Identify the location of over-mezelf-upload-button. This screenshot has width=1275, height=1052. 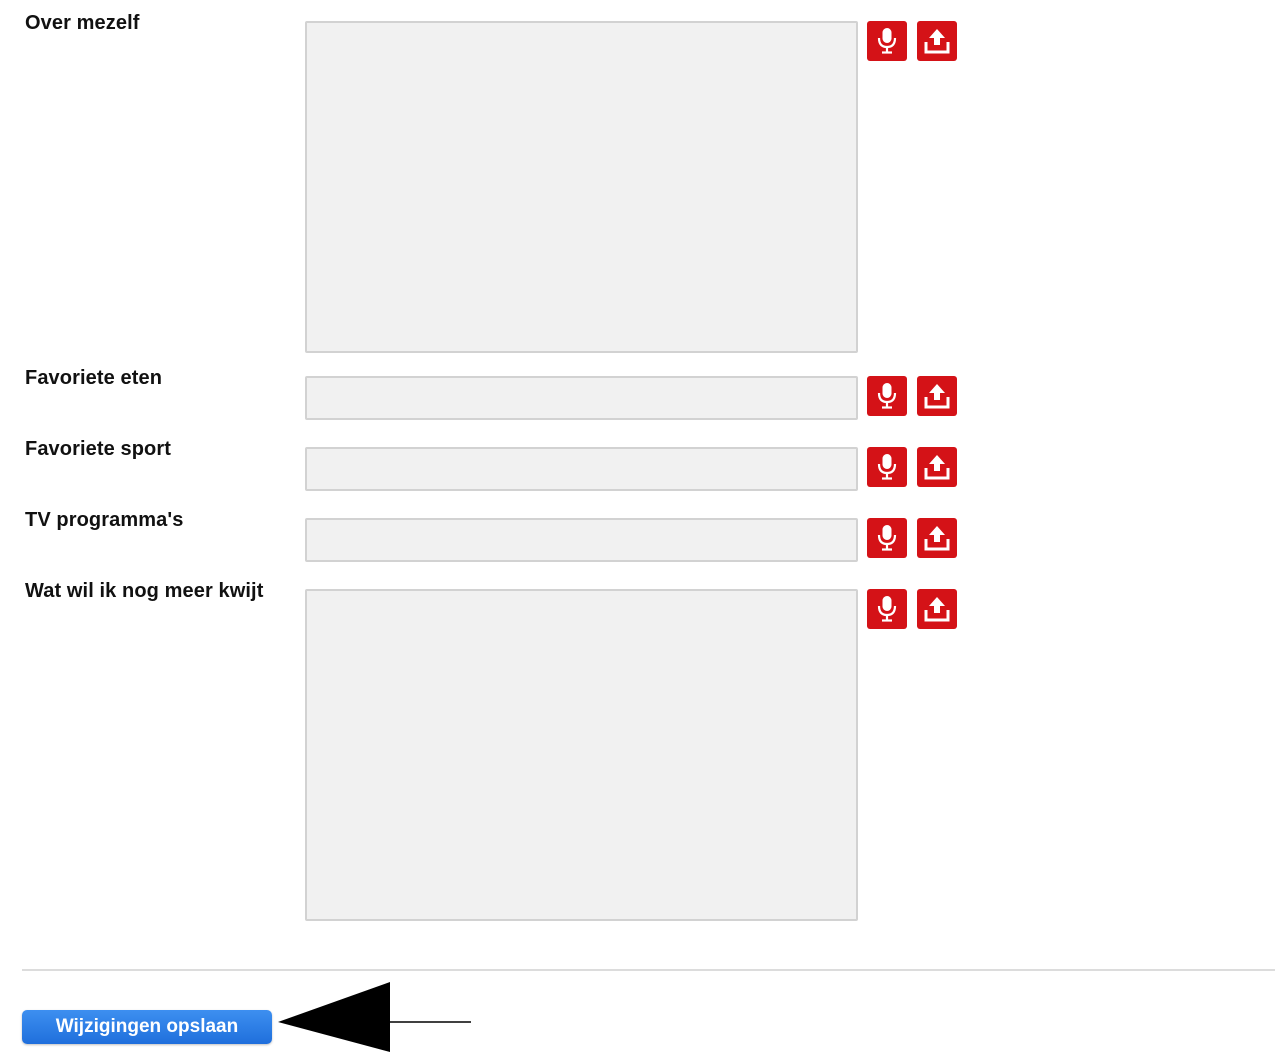
(937, 41).